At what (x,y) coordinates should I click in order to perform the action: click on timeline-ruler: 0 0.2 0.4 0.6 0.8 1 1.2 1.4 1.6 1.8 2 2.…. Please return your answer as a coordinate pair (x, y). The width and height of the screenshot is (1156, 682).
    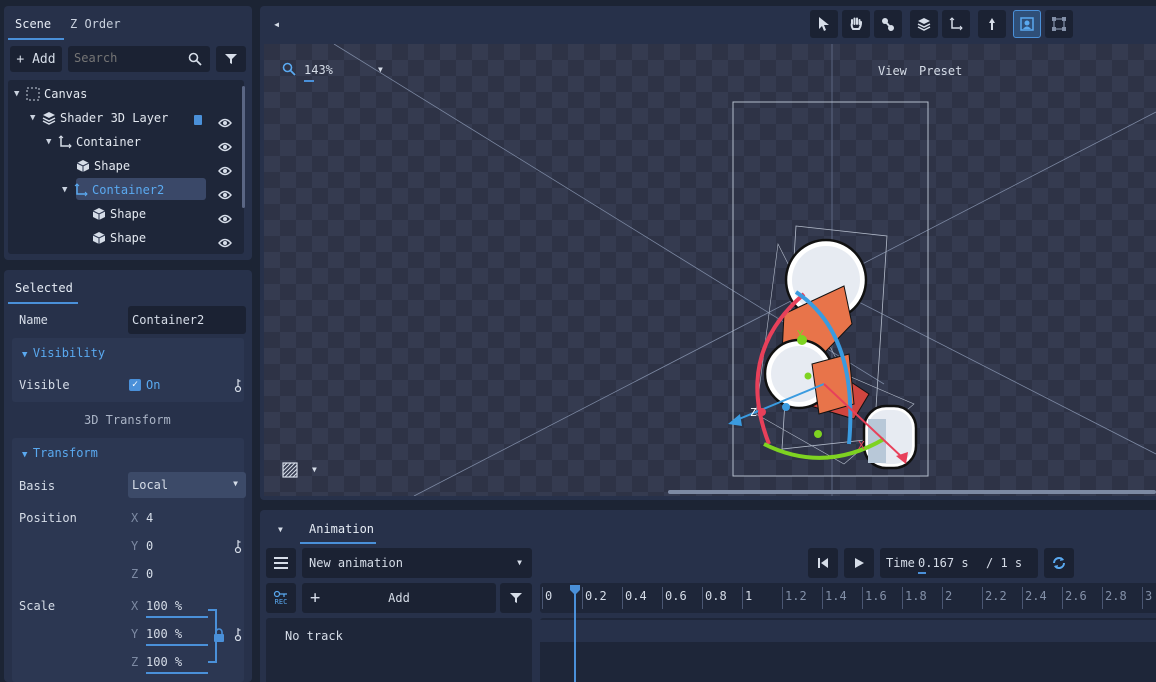
    Looking at the image, I should click on (848, 598).